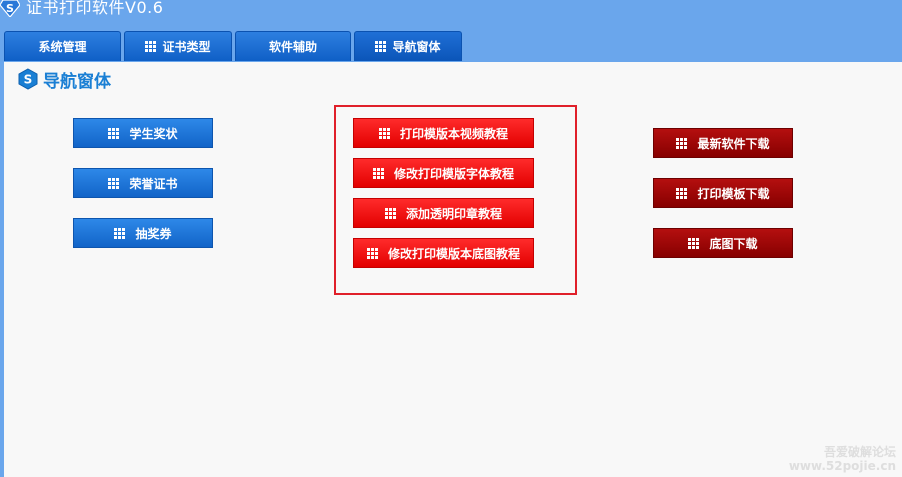 Image resolution: width=902 pixels, height=477 pixels. What do you see at coordinates (153, 133) in the screenshot?
I see `button-label: 学生奖状` at bounding box center [153, 133].